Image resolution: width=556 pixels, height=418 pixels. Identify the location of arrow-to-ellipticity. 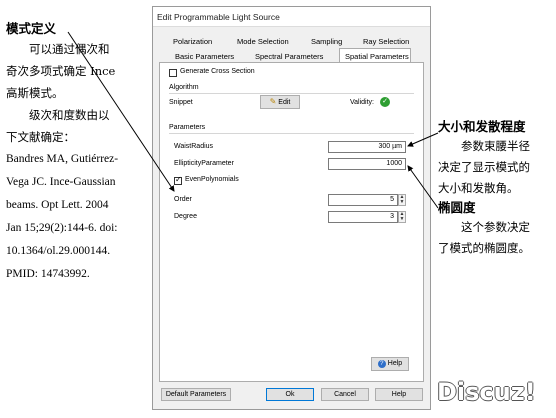
(423, 187).